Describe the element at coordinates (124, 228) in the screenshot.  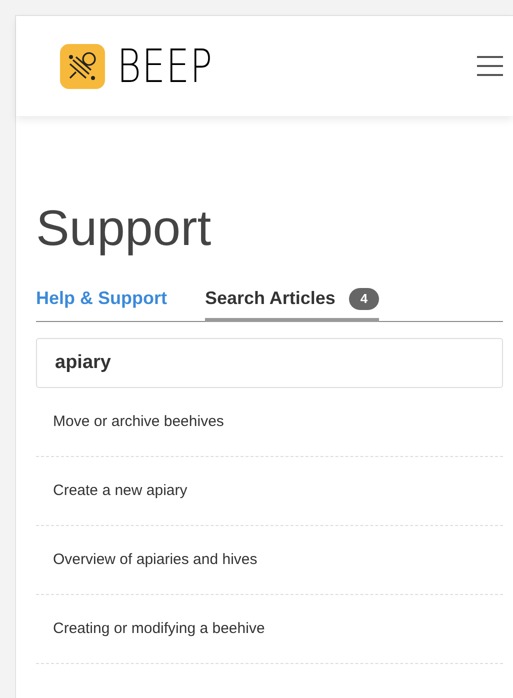
I see `page-title: Support` at that location.